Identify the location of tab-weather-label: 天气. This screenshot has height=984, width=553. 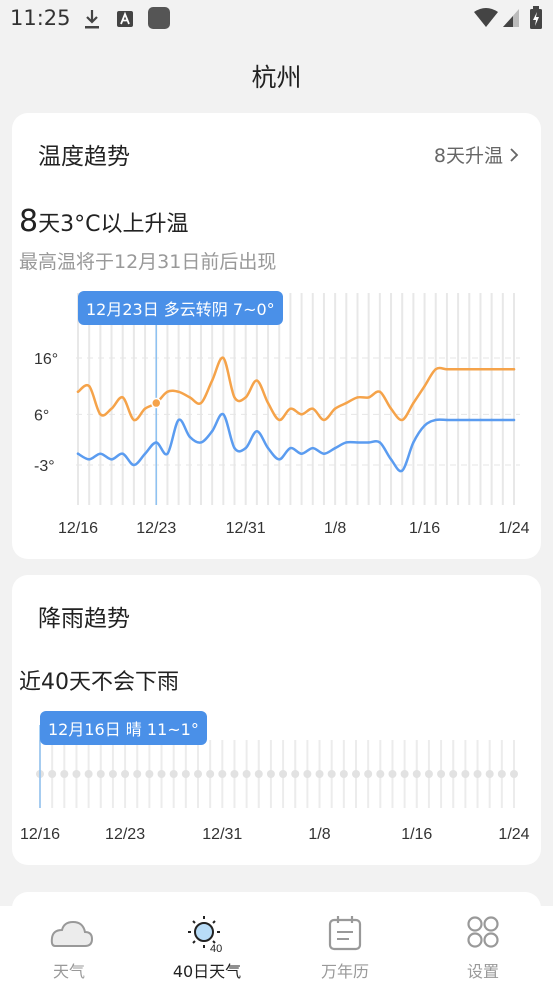
(68, 971).